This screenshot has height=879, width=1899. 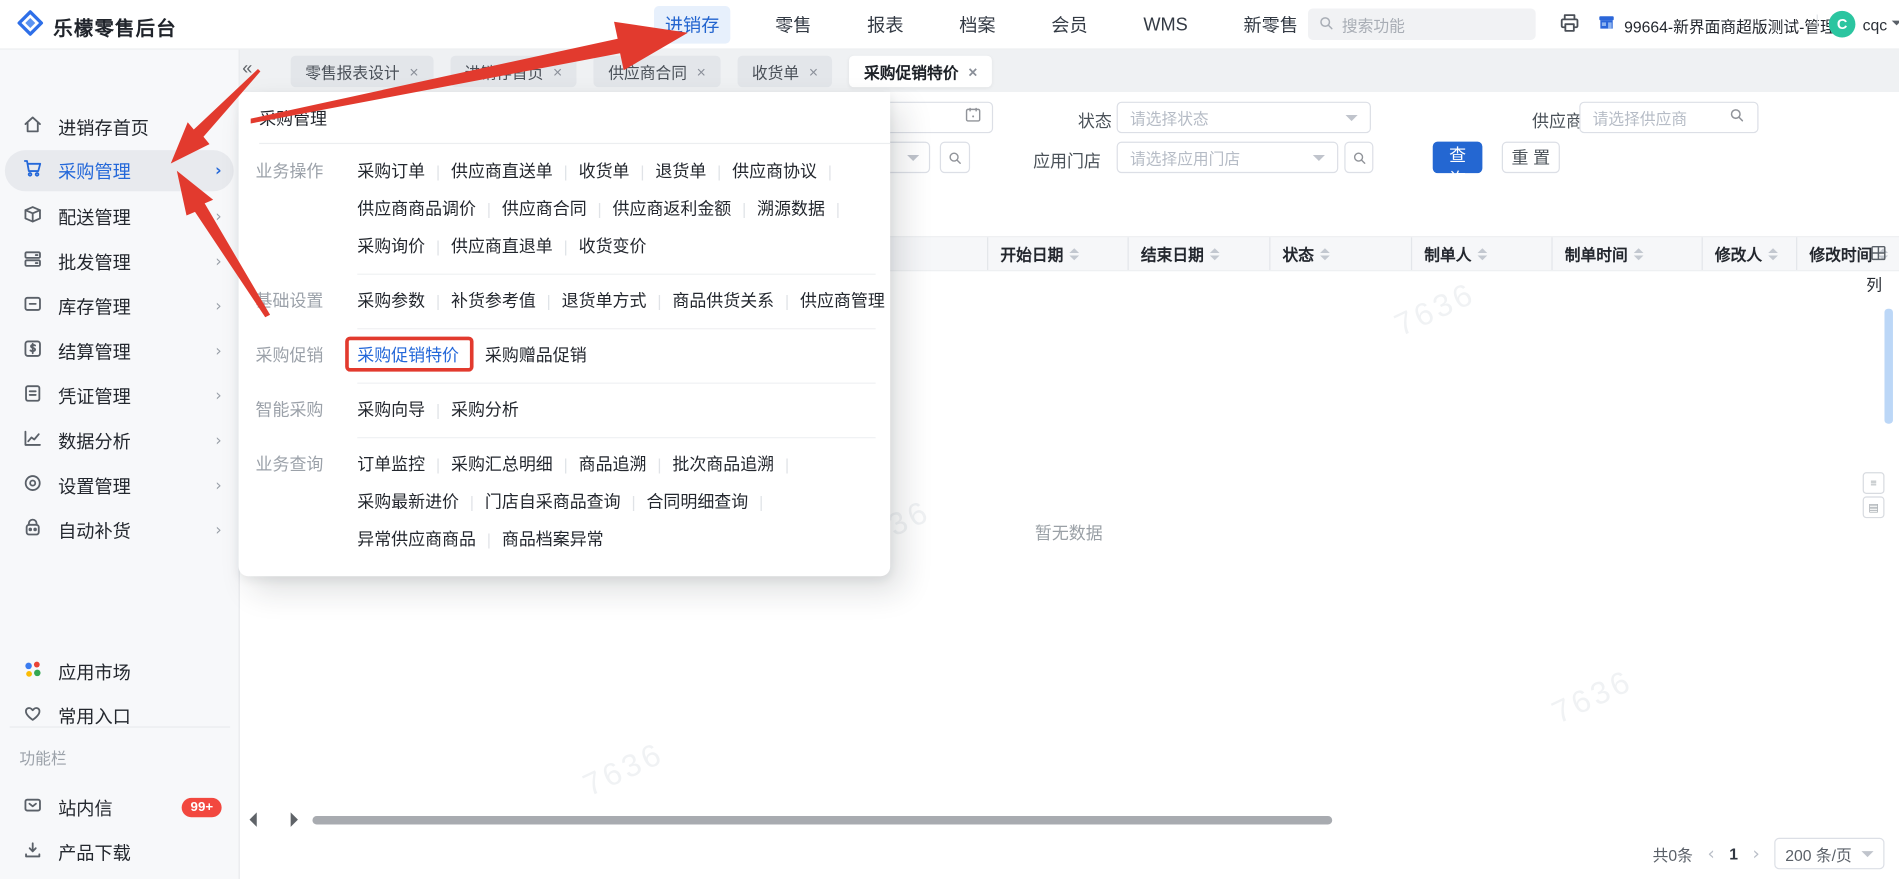 What do you see at coordinates (791, 208) in the screenshot?
I see `menu-item: 溯源数据` at bounding box center [791, 208].